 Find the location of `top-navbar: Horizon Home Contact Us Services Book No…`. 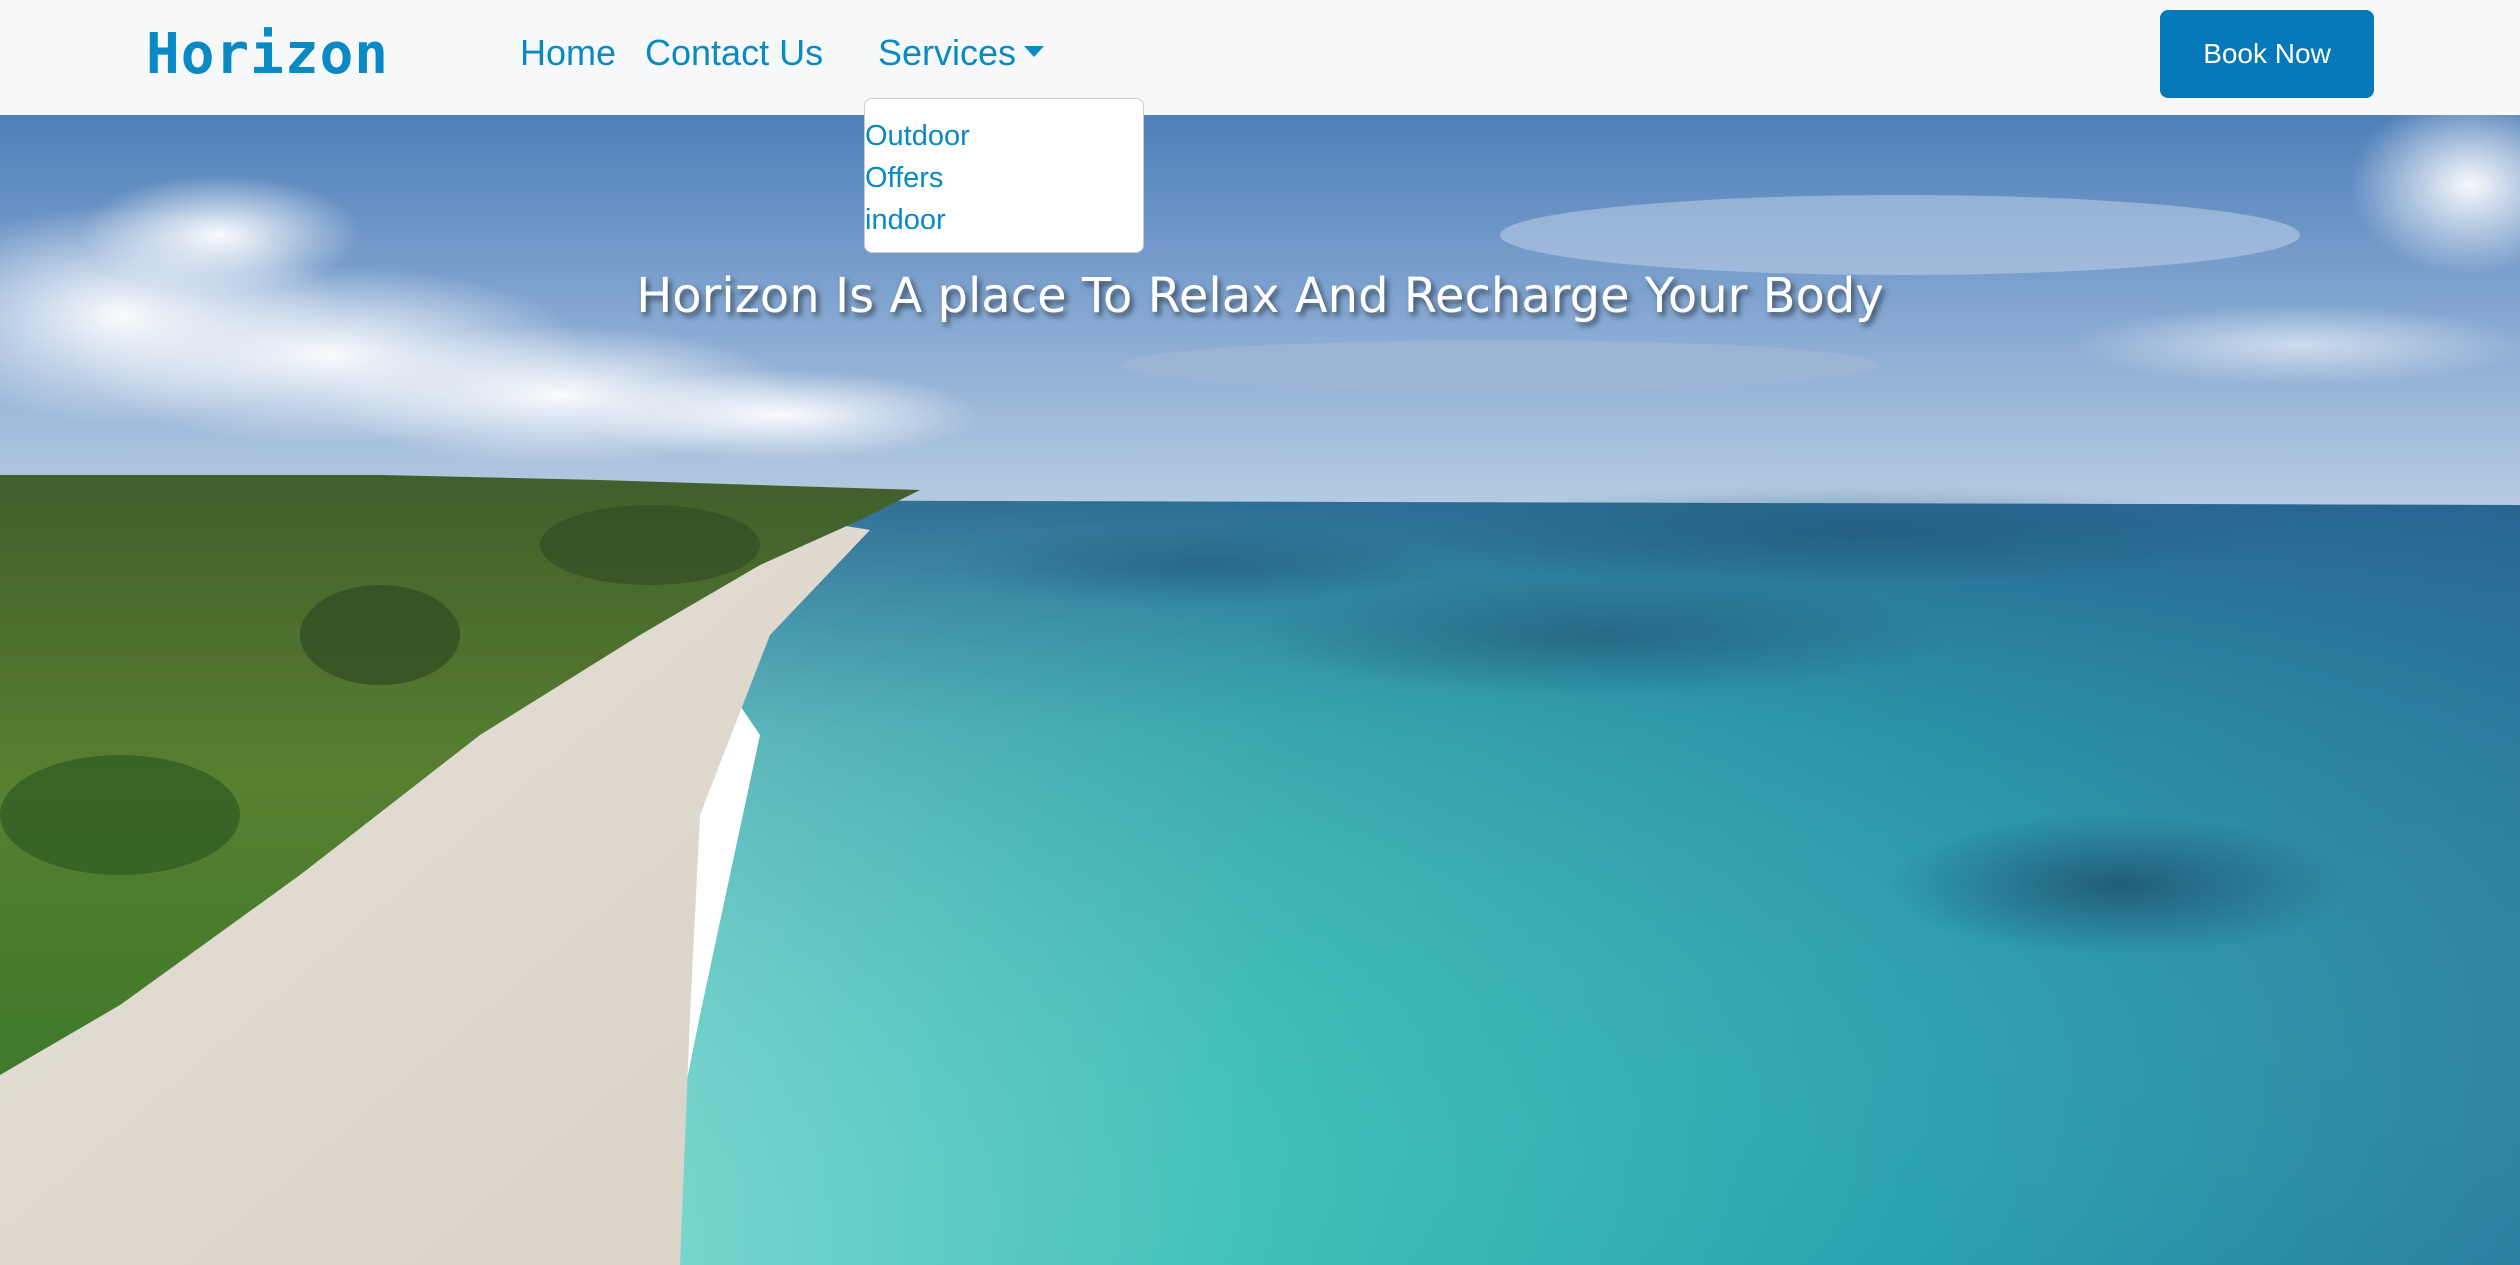

top-navbar: Horizon Home Contact Us Services Book No… is located at coordinates (1260, 57).